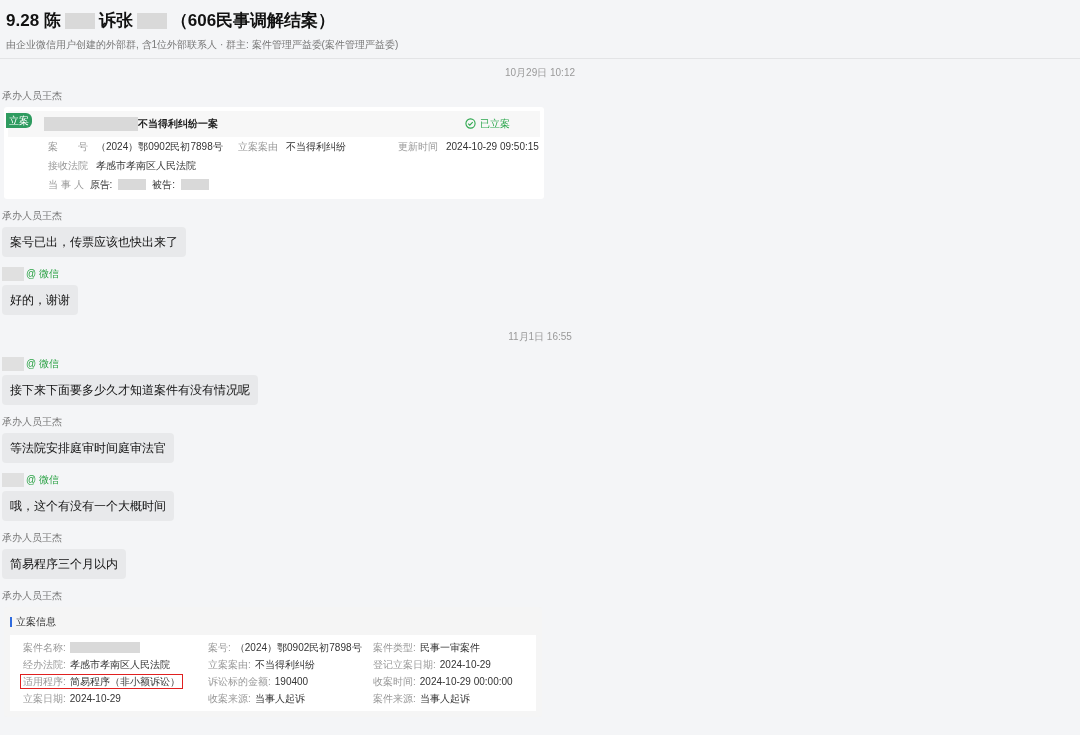 This screenshot has height=735, width=1080. I want to click on message-bubble: 好的，谢谢, so click(40, 299).